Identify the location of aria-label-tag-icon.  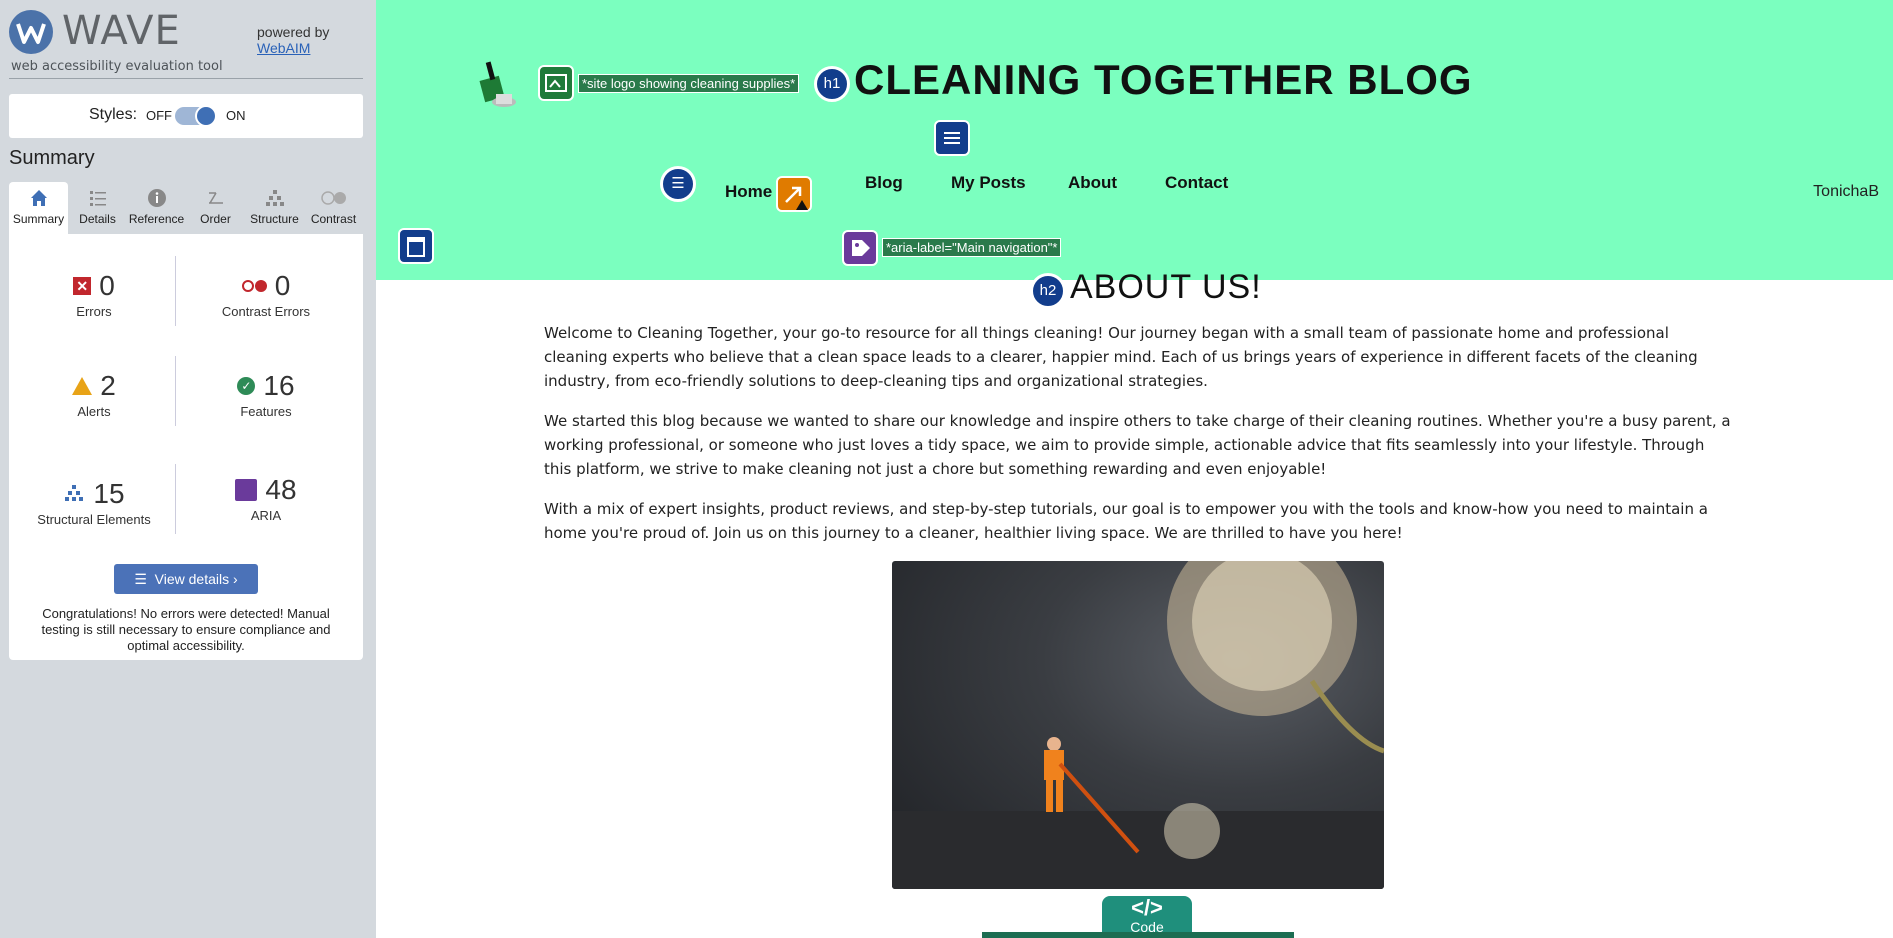
(860, 248).